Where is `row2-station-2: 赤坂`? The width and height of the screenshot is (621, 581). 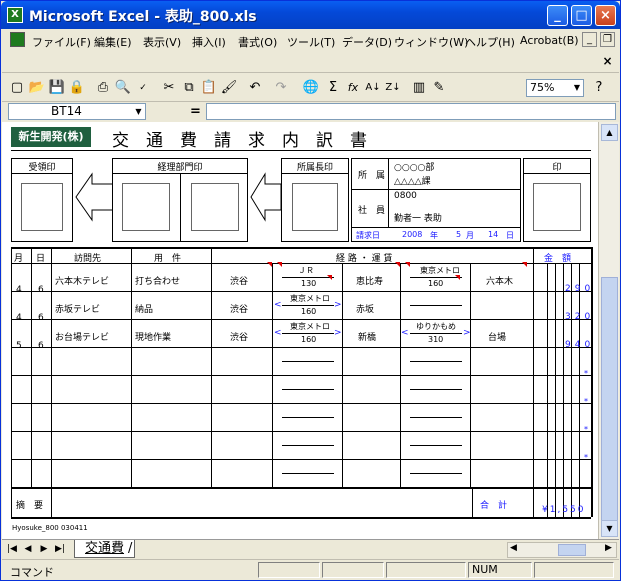
row2-station-2: 赤坂 is located at coordinates (365, 310).